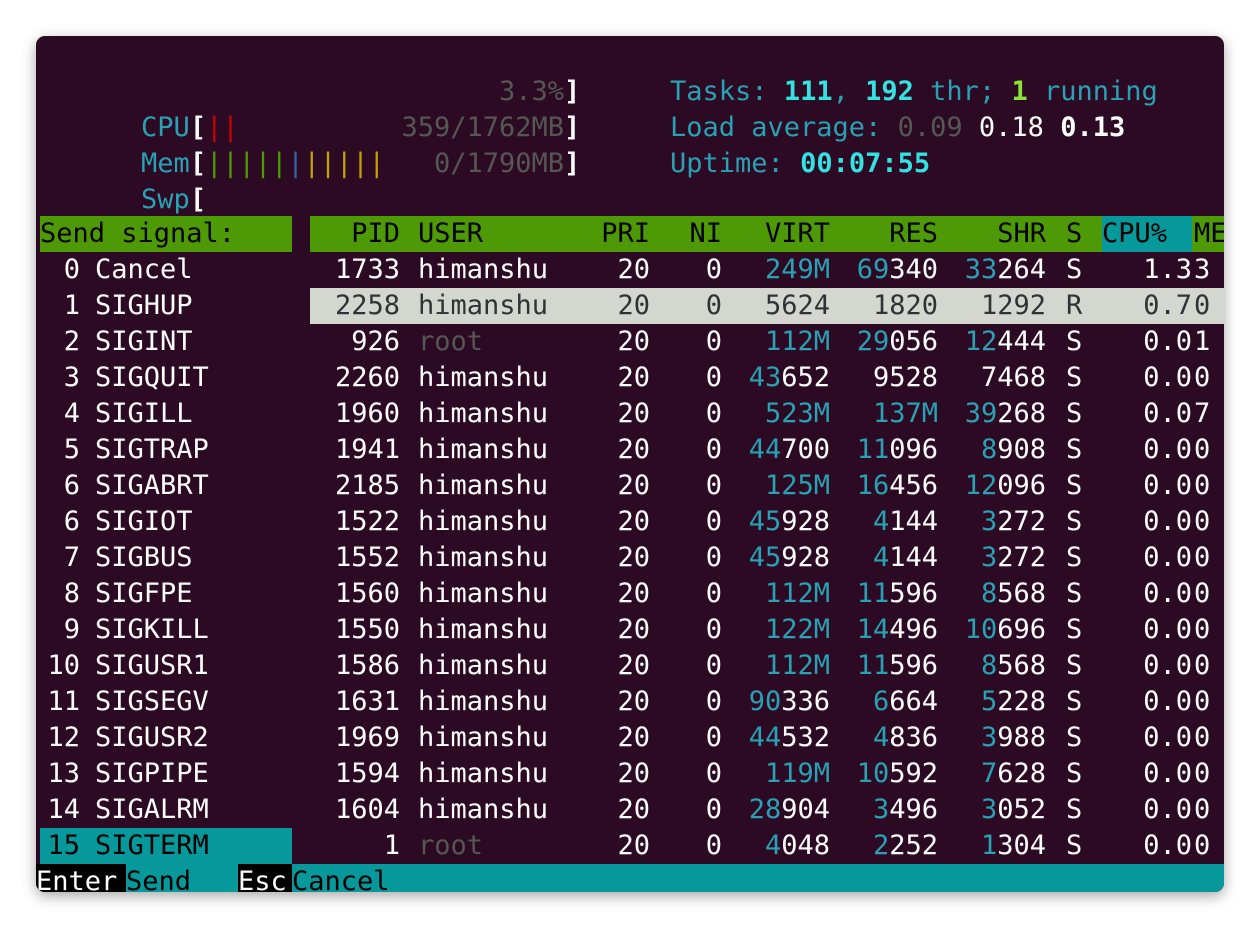  What do you see at coordinates (767, 666) in the screenshot?
I see `process-row: 1586 himanshu 20 0 112M 11596 8568 S 0.0 0` at bounding box center [767, 666].